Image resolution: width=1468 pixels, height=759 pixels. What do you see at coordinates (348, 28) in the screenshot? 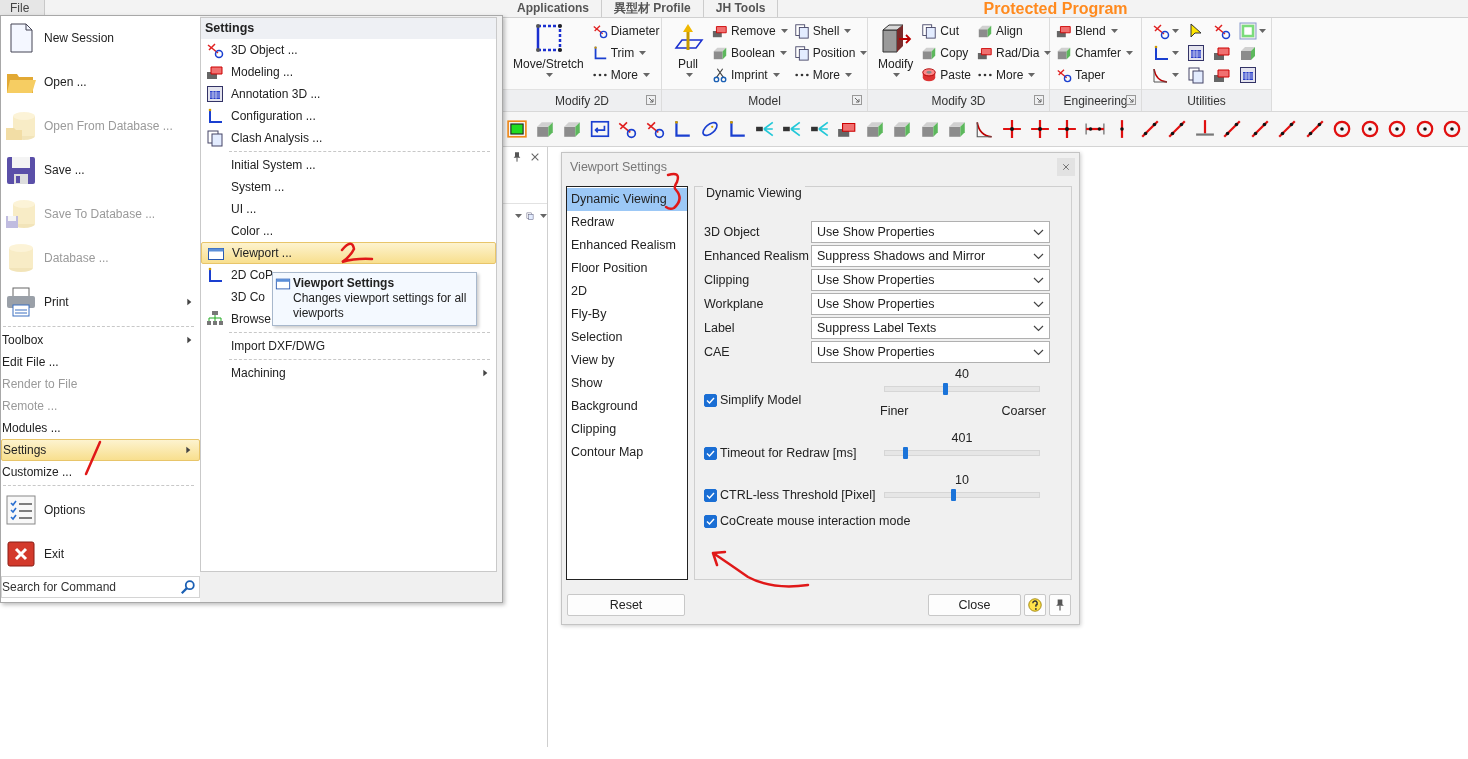
I see `menu-header: Settings` at bounding box center [348, 28].